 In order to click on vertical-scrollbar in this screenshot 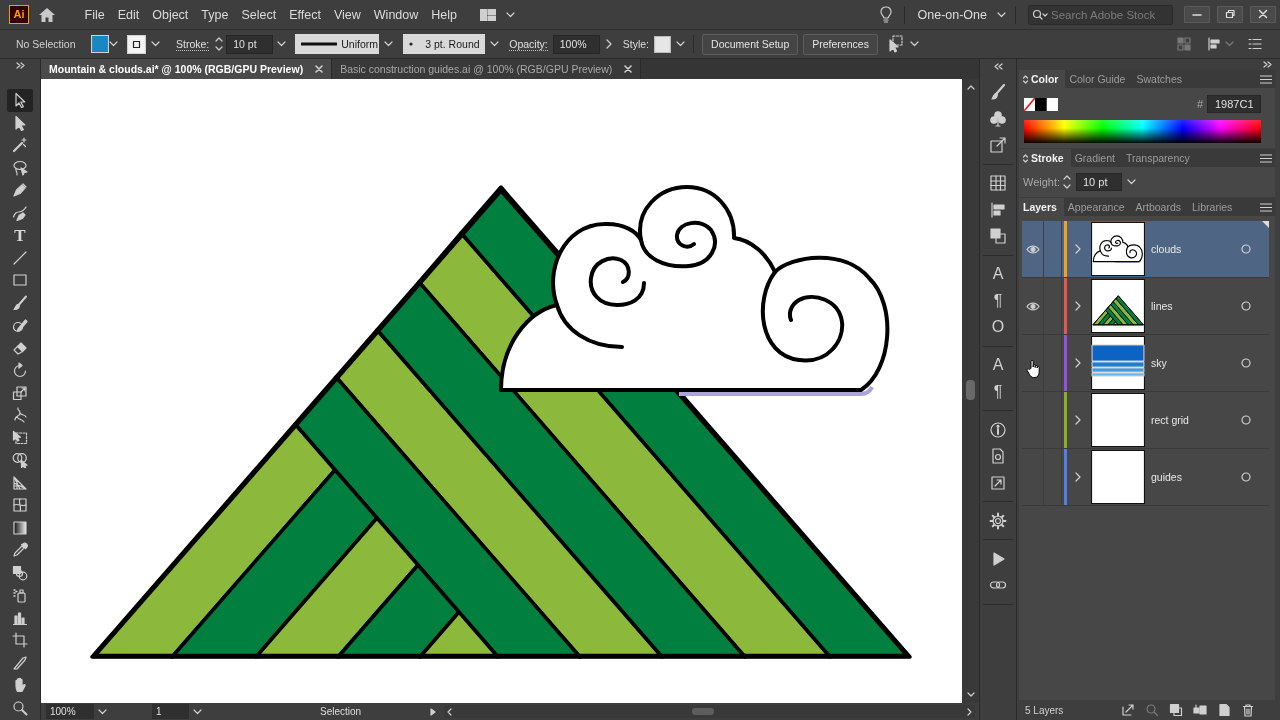, I will do `click(970, 391)`.